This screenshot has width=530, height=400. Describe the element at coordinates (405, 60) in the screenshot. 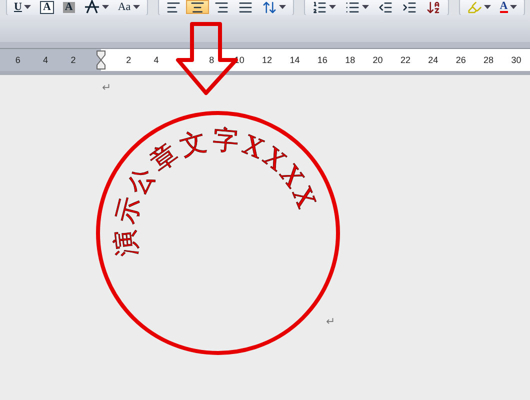

I see `ruler-number: 22` at that location.